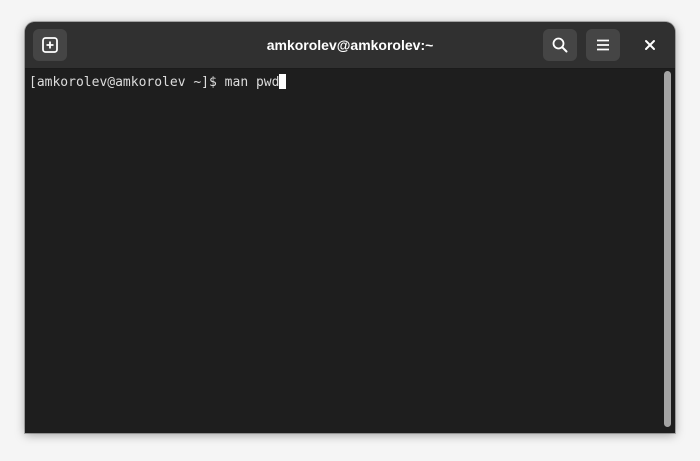 The width and height of the screenshot is (700, 461). I want to click on text-cursor, so click(283, 81).